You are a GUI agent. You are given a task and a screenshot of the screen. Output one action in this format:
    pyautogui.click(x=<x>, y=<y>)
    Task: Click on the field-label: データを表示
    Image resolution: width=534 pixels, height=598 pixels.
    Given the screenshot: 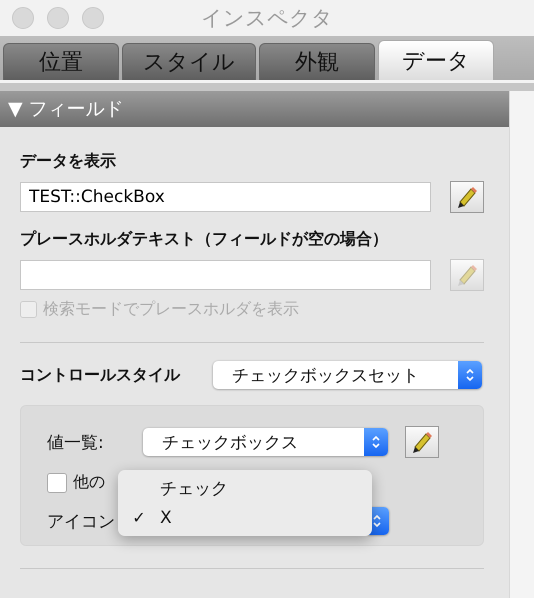 What is the action you would take?
    pyautogui.click(x=68, y=161)
    